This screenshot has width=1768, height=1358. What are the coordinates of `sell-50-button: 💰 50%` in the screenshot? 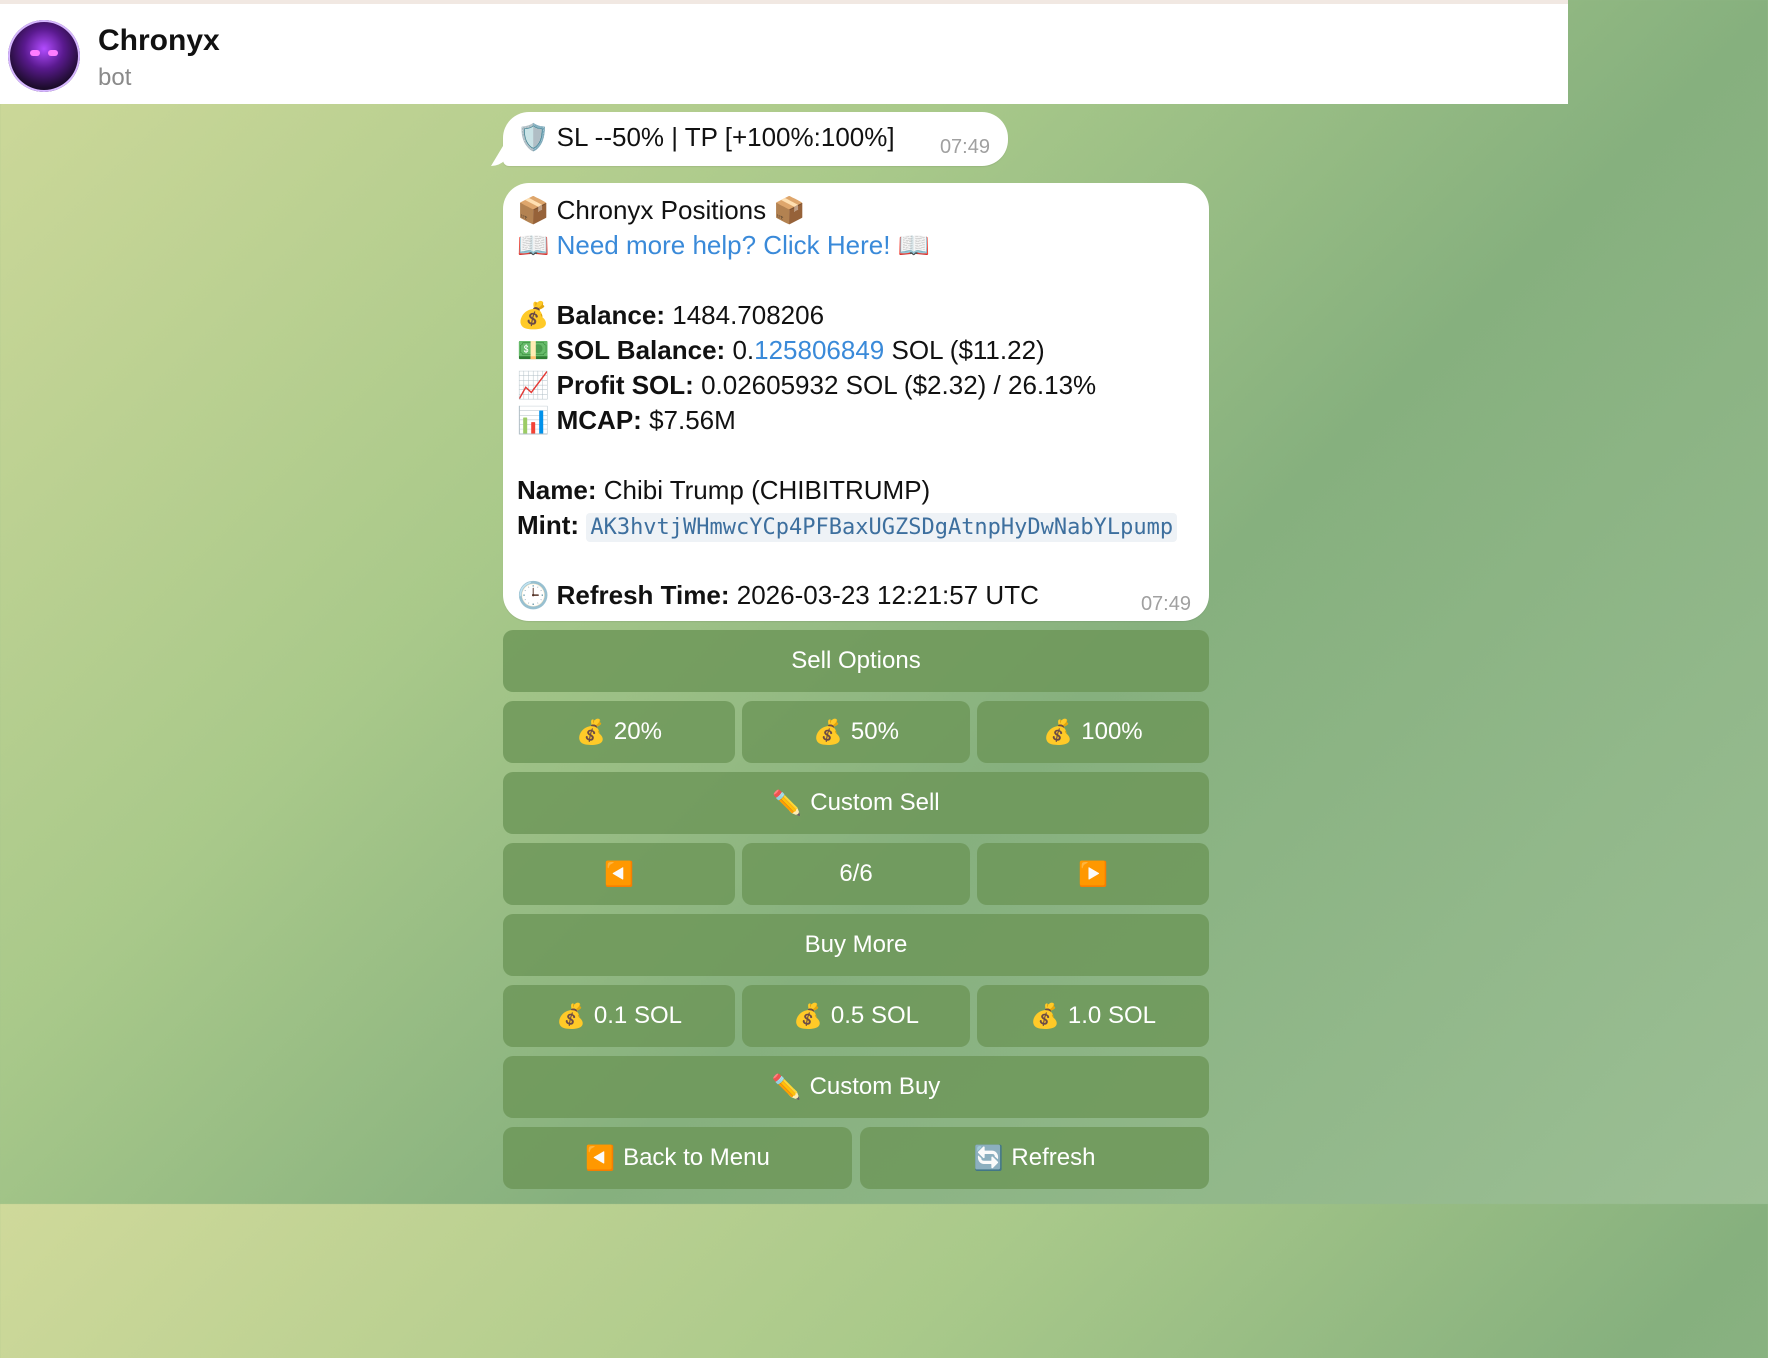 It's located at (856, 732).